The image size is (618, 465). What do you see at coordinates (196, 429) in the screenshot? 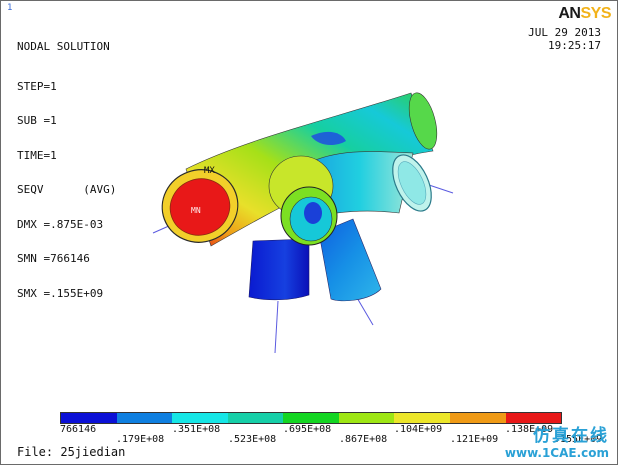
I see `legend-top-label: .351E+08` at bounding box center [196, 429].